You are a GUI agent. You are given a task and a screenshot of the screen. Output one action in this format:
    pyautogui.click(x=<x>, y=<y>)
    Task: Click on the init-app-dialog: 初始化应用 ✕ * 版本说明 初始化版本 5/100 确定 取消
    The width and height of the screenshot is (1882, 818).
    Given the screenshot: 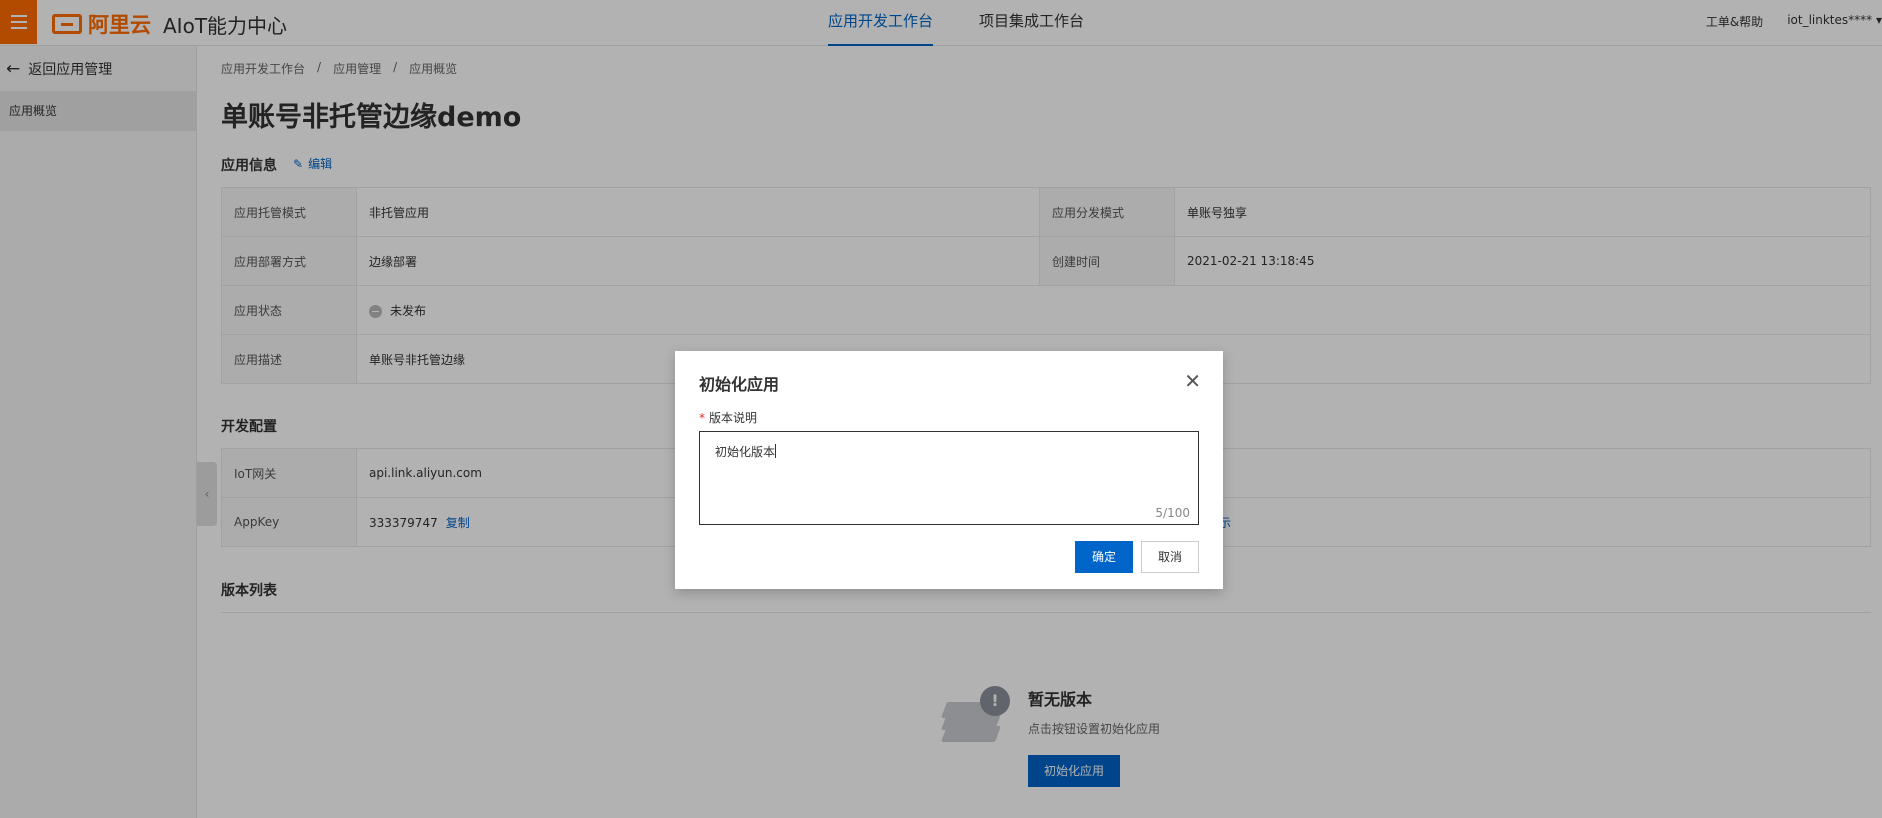 What is the action you would take?
    pyautogui.click(x=949, y=470)
    